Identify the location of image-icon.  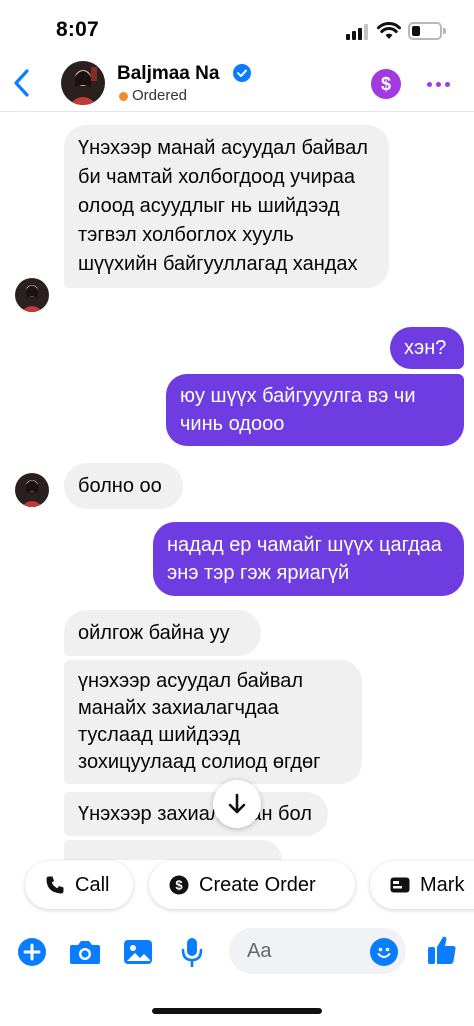
(138, 952).